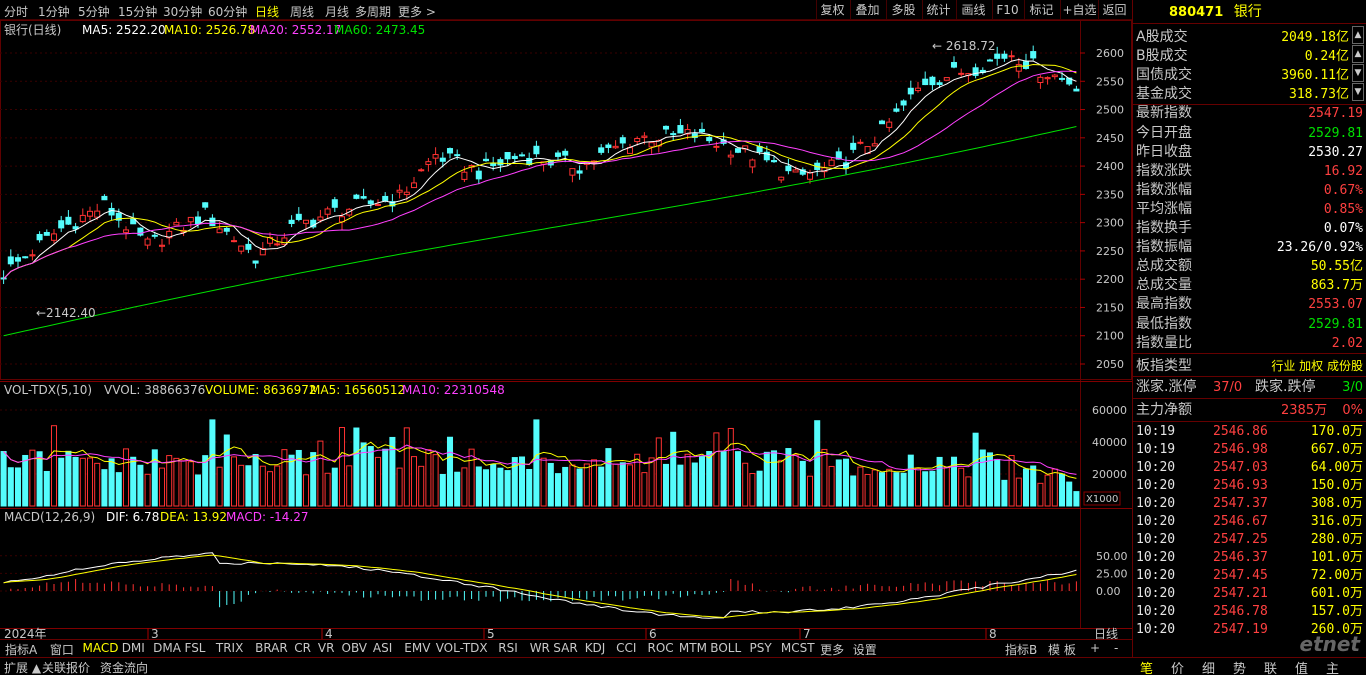  I want to click on timeframe-8: 月线, so click(337, 11).